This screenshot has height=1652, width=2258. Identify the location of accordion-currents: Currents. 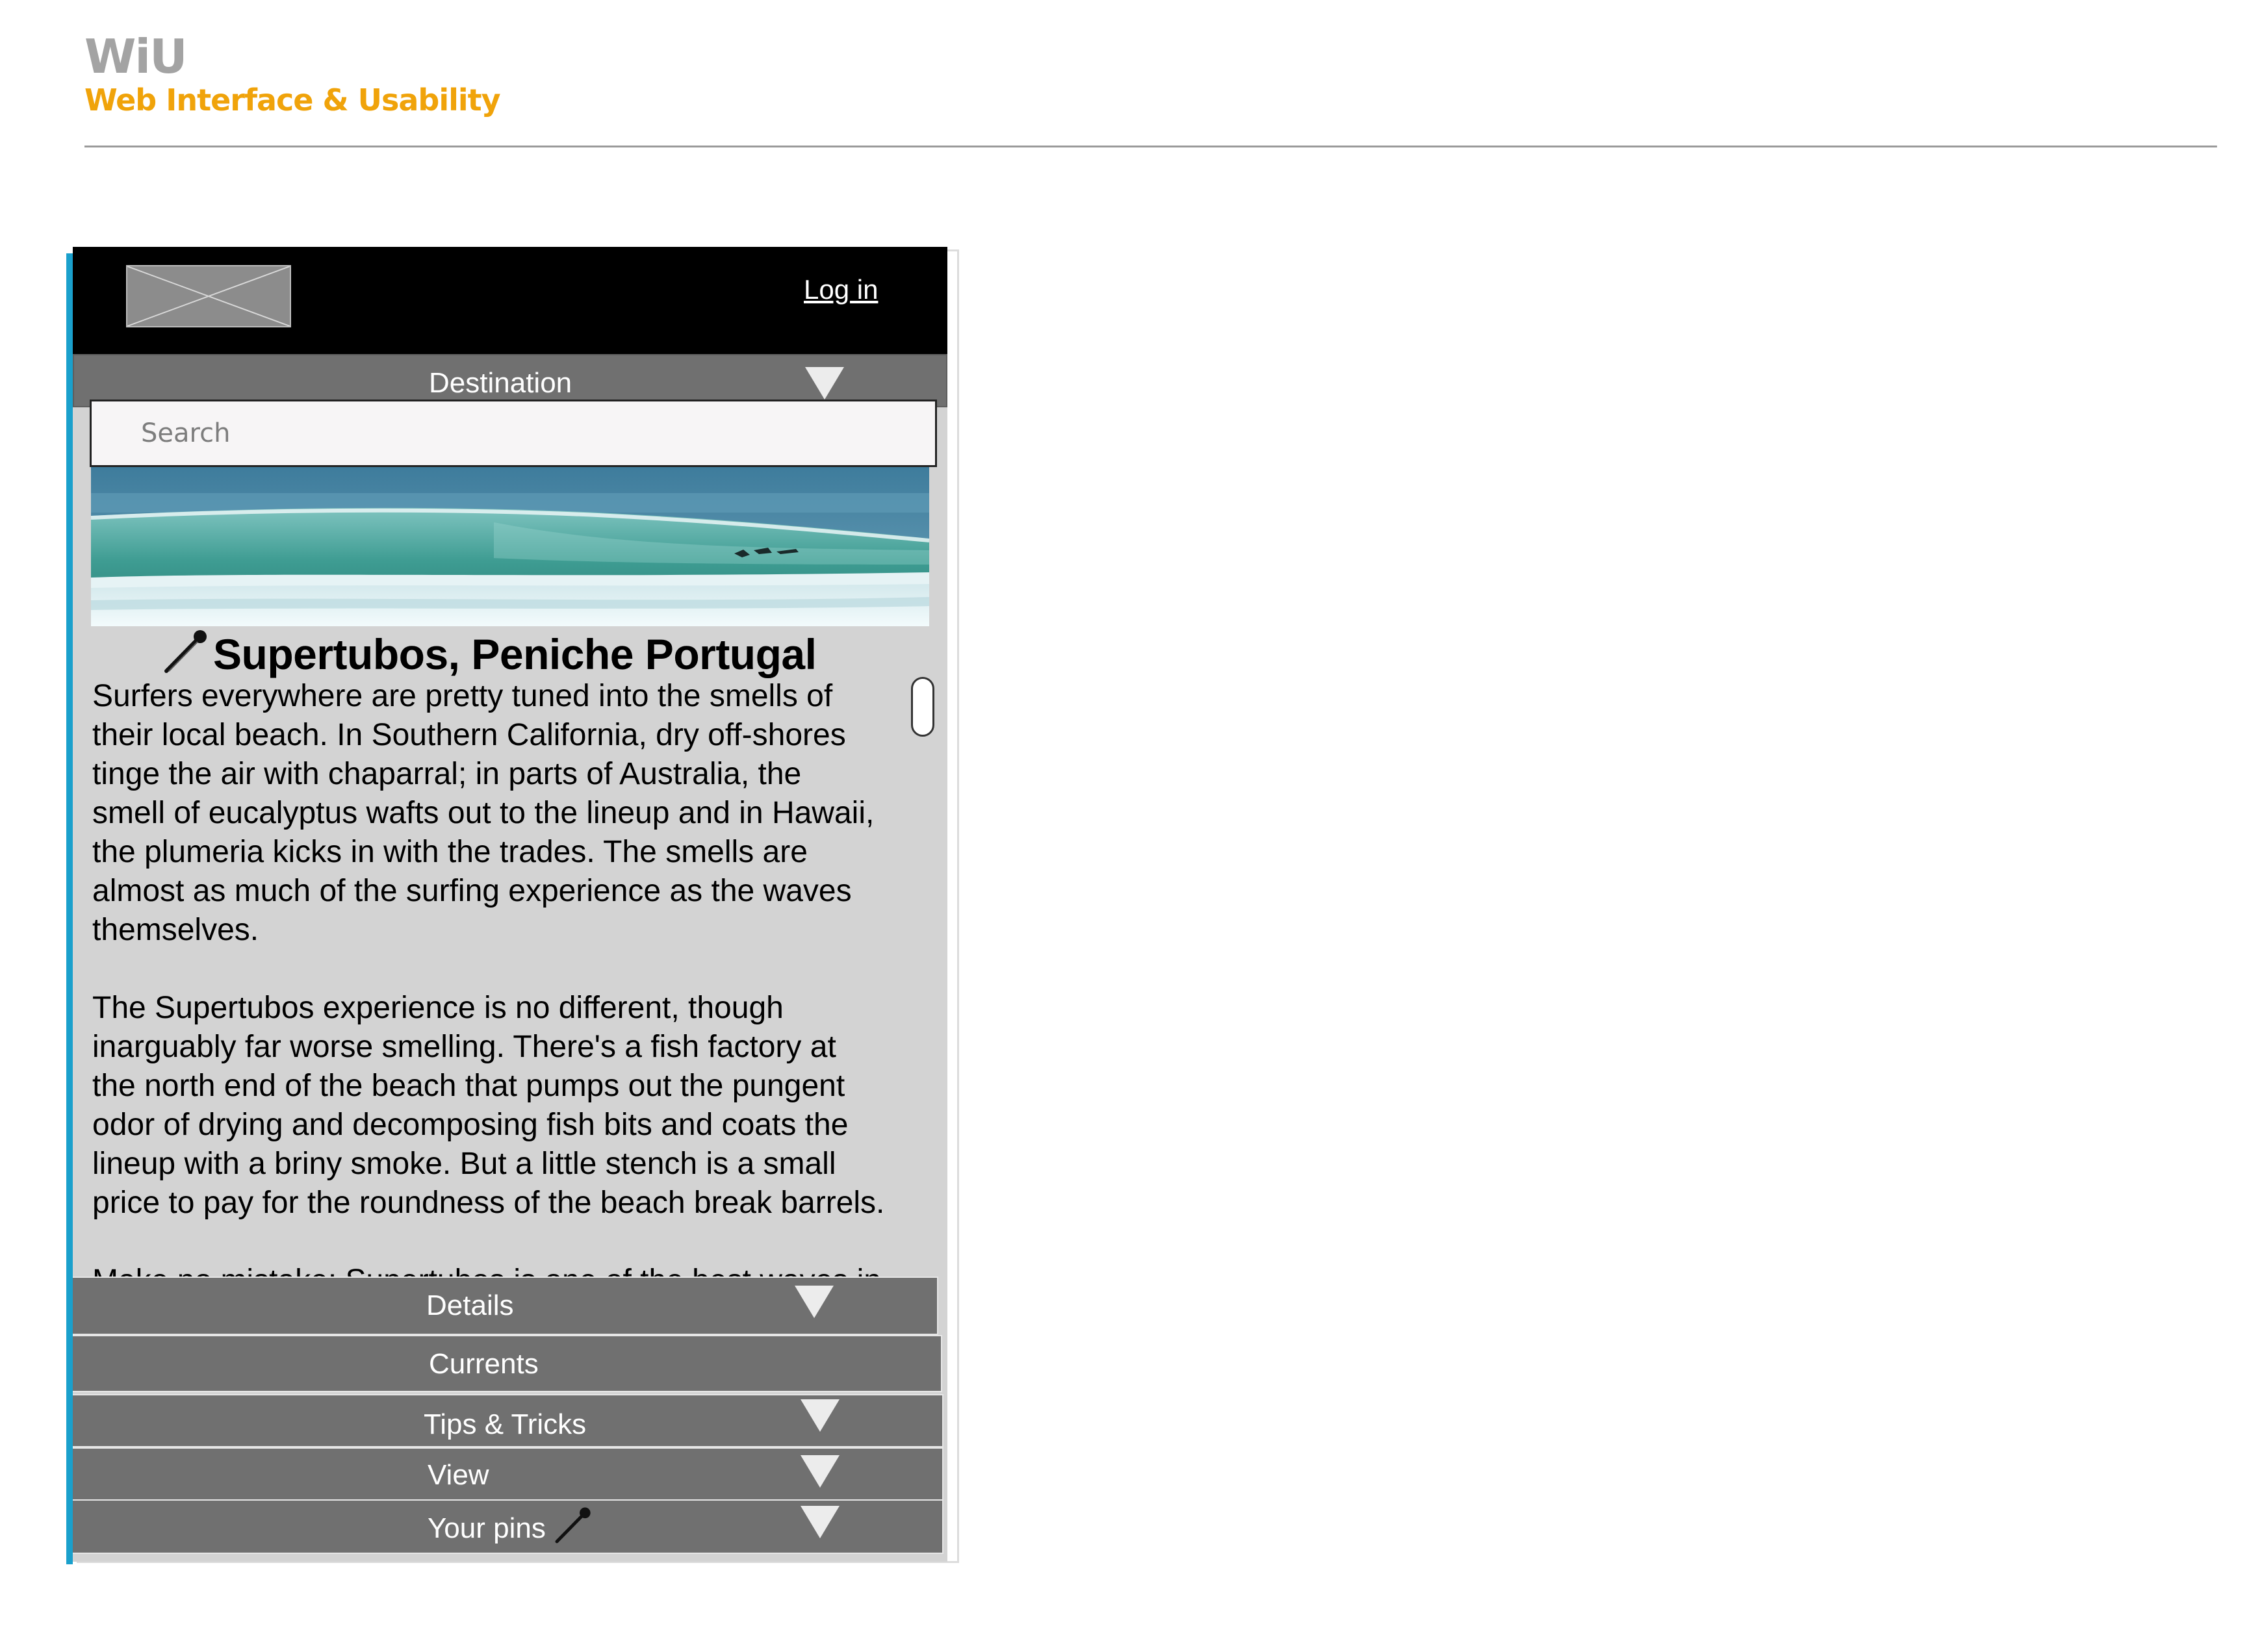
(507, 1364).